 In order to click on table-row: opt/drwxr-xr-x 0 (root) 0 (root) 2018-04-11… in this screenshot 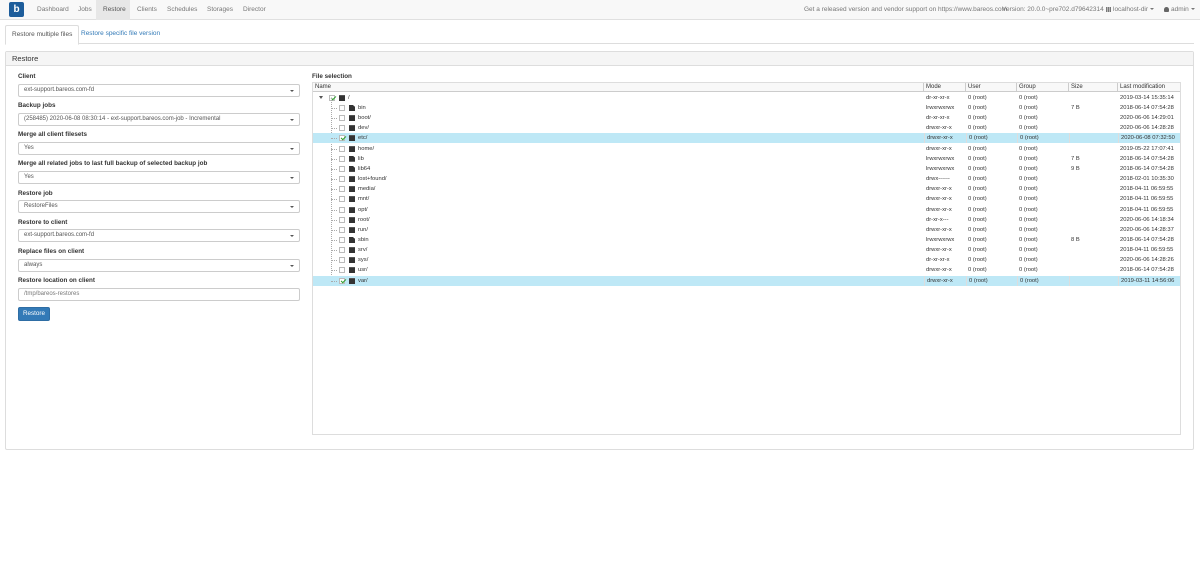, I will do `click(746, 210)`.